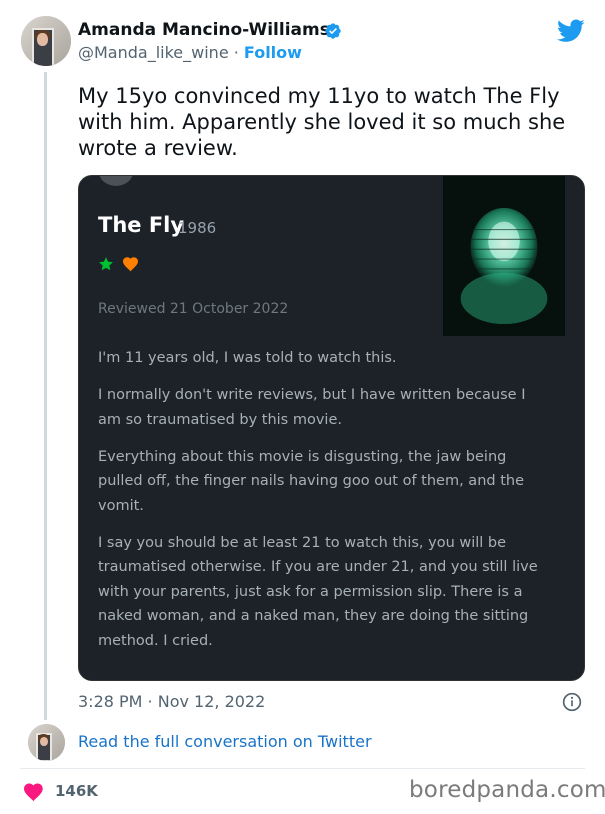  What do you see at coordinates (119, 264) in the screenshot?
I see `rating-row` at bounding box center [119, 264].